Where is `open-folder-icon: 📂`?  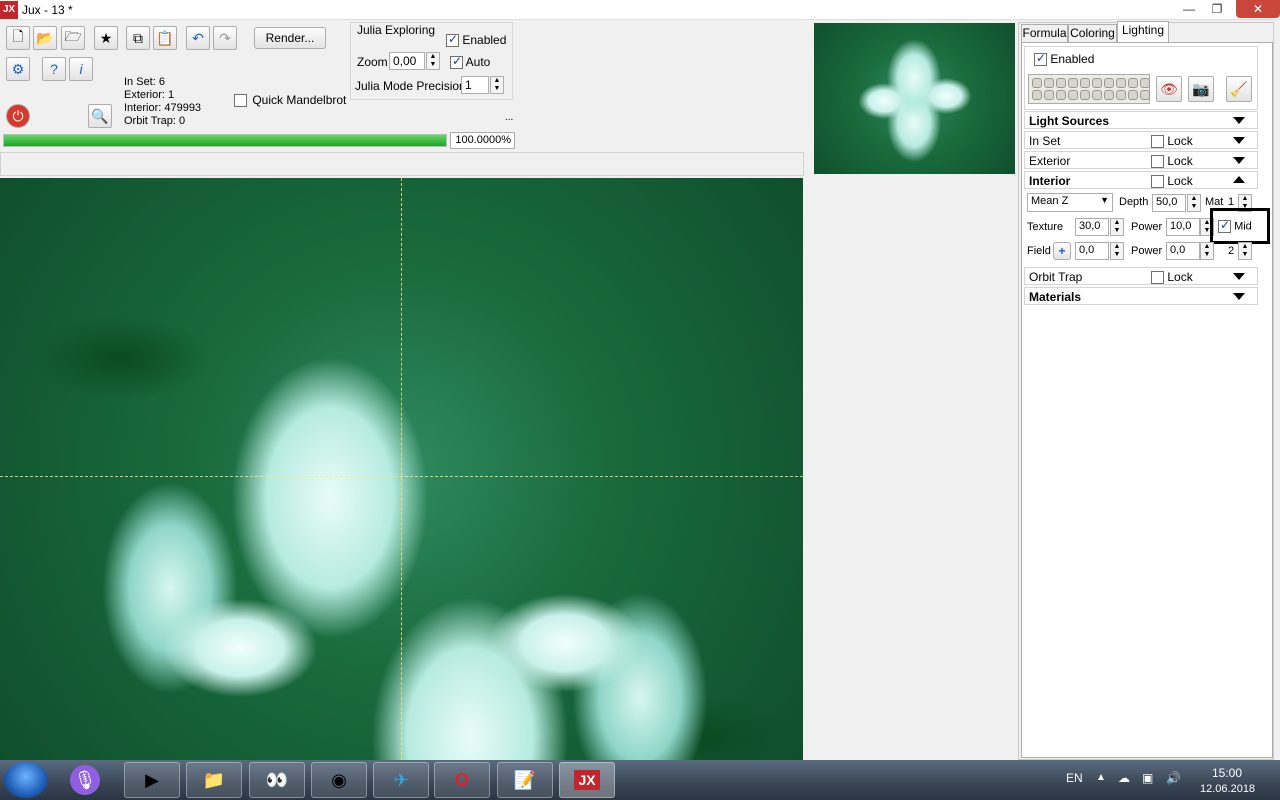 open-folder-icon: 📂 is located at coordinates (45, 38).